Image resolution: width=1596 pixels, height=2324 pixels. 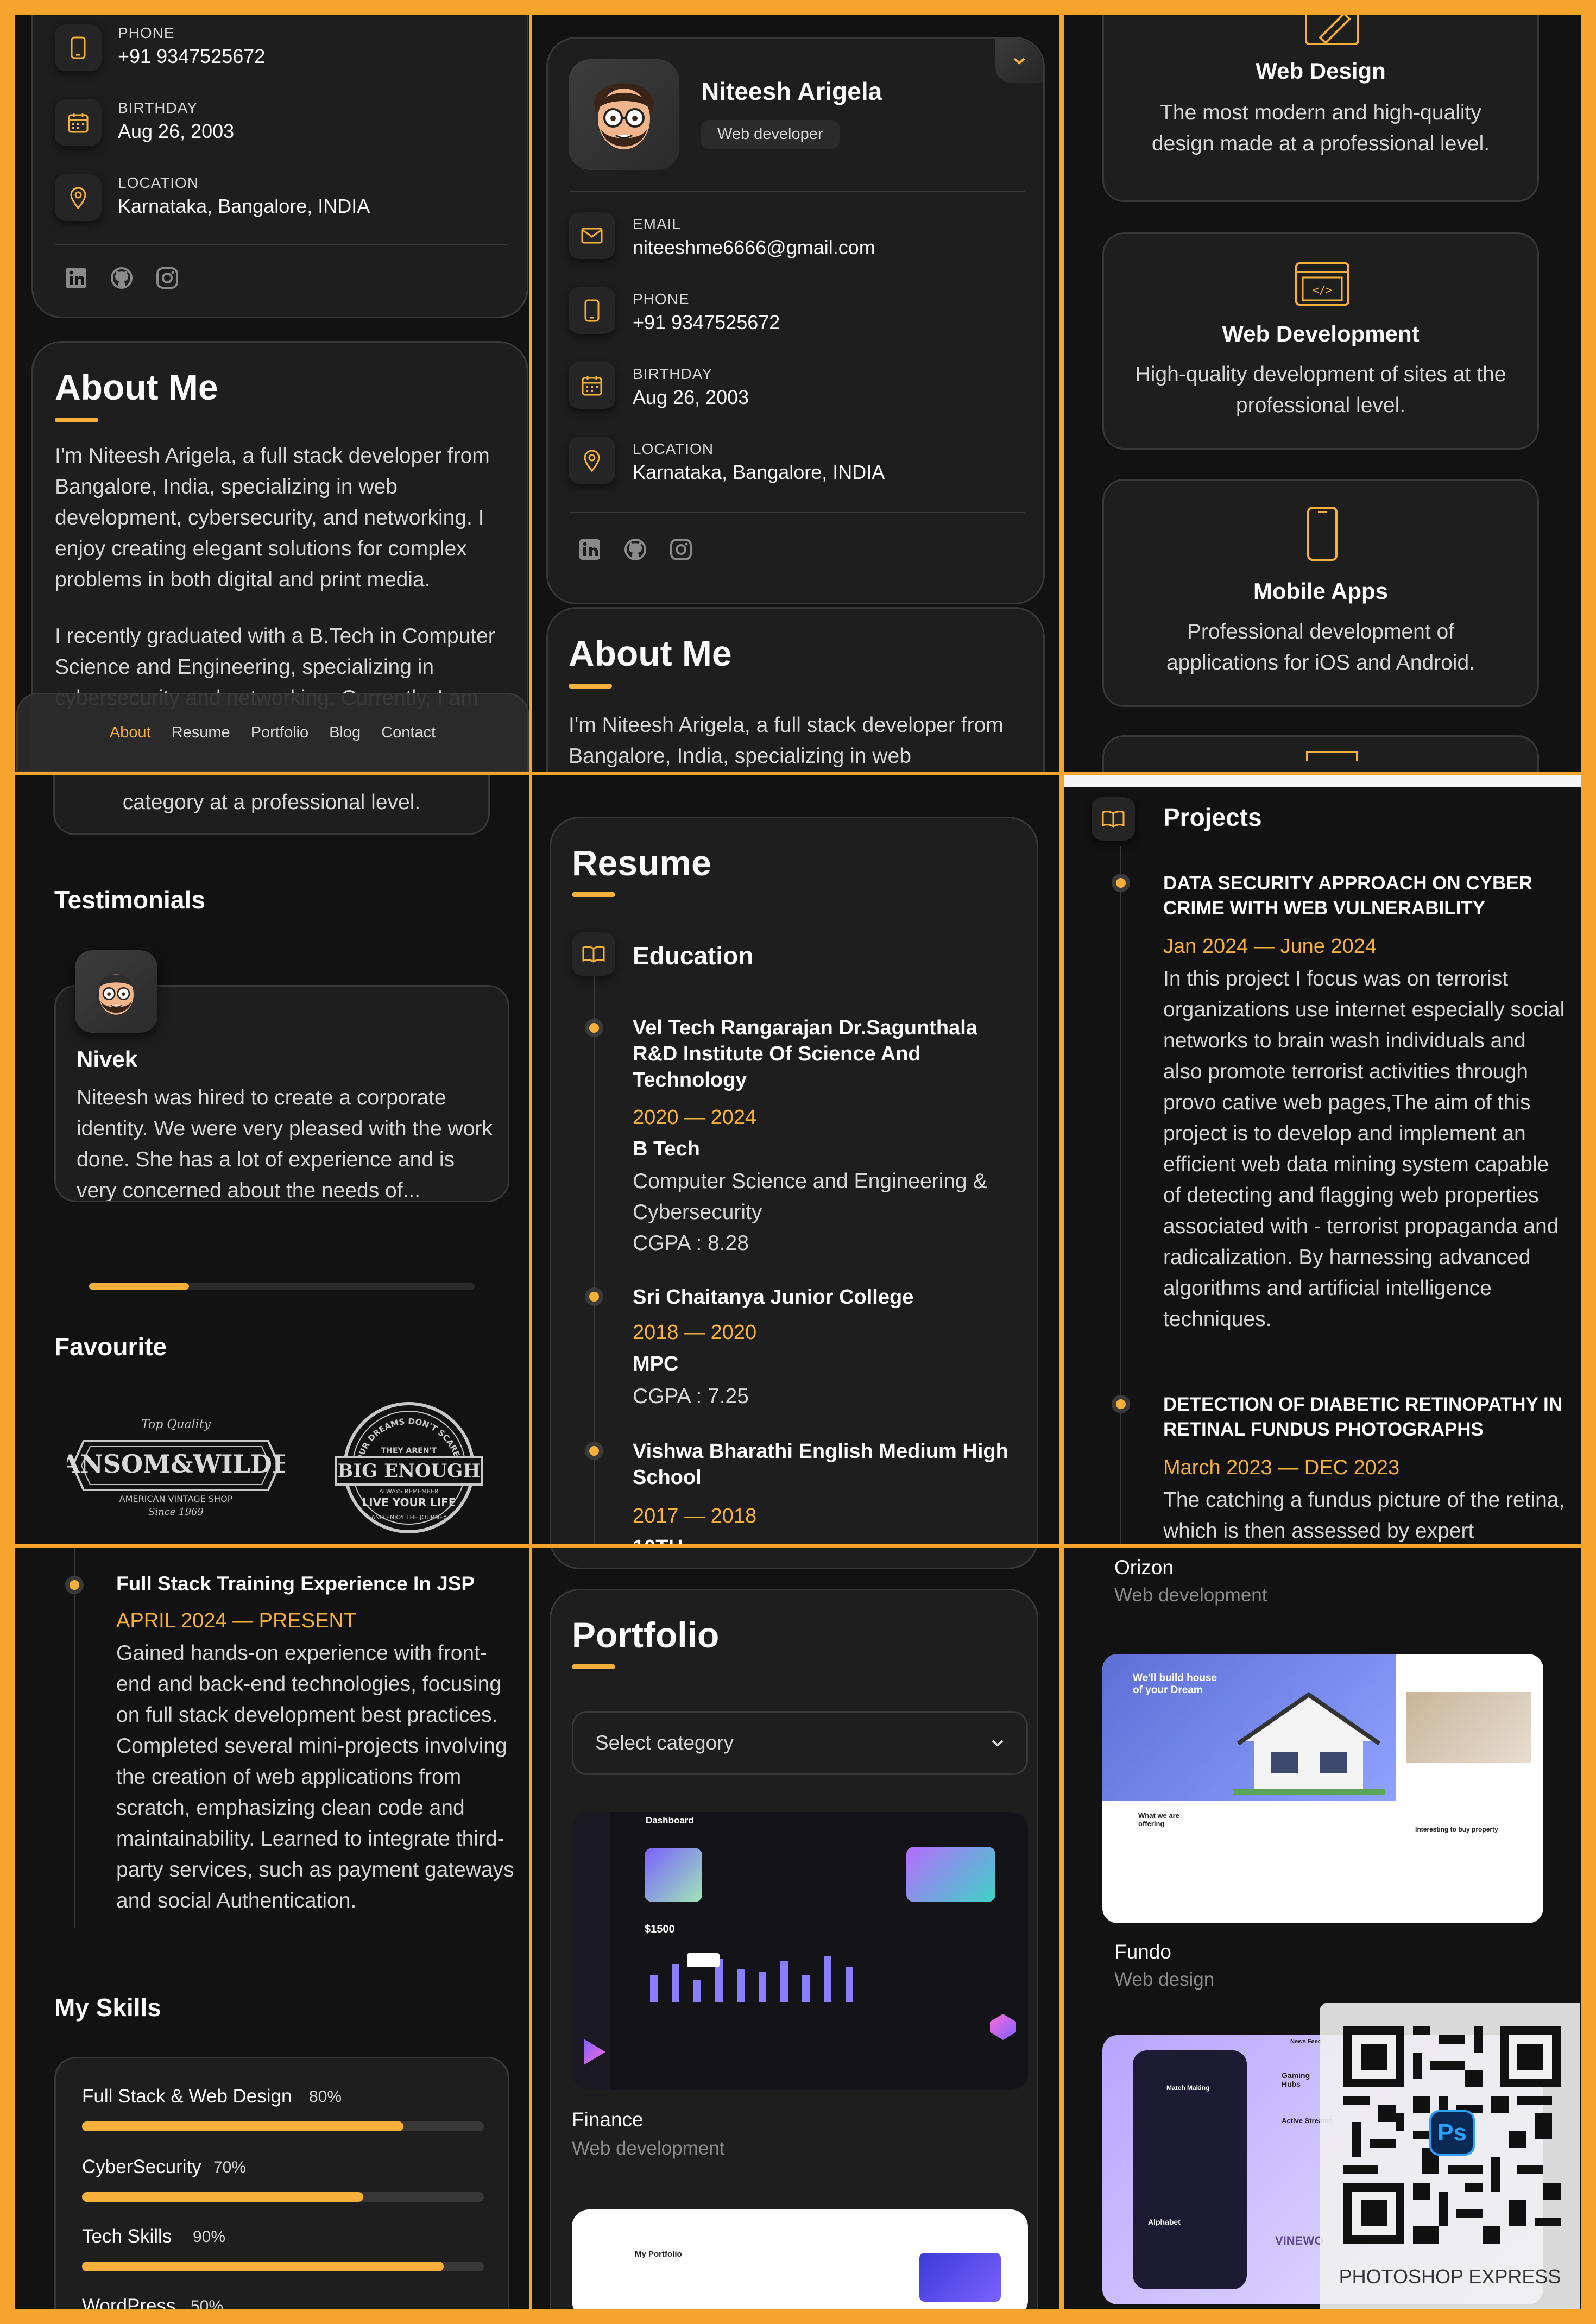 I want to click on birthday-label: BIRTHDAY, so click(x=672, y=373).